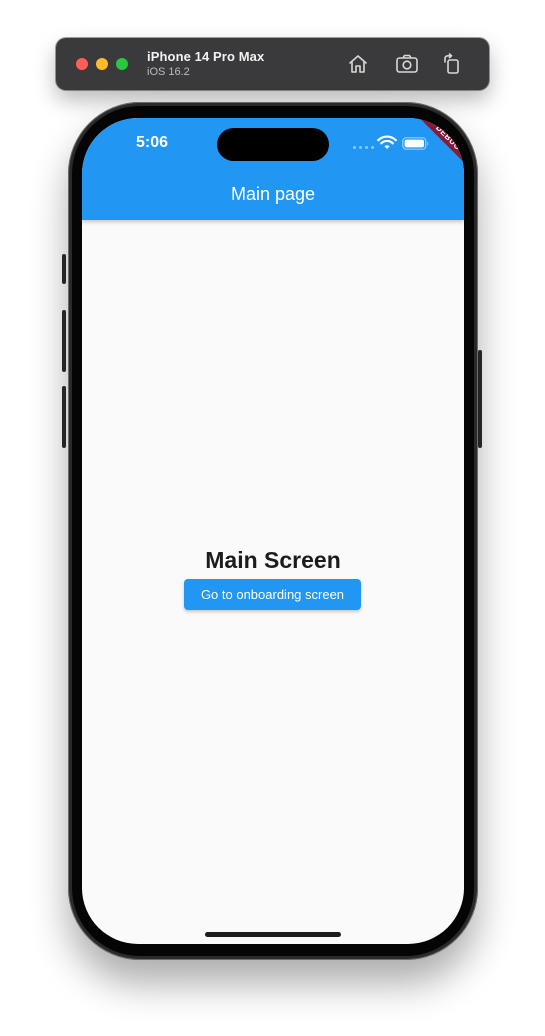  I want to click on volume-up-button, so click(64, 341).